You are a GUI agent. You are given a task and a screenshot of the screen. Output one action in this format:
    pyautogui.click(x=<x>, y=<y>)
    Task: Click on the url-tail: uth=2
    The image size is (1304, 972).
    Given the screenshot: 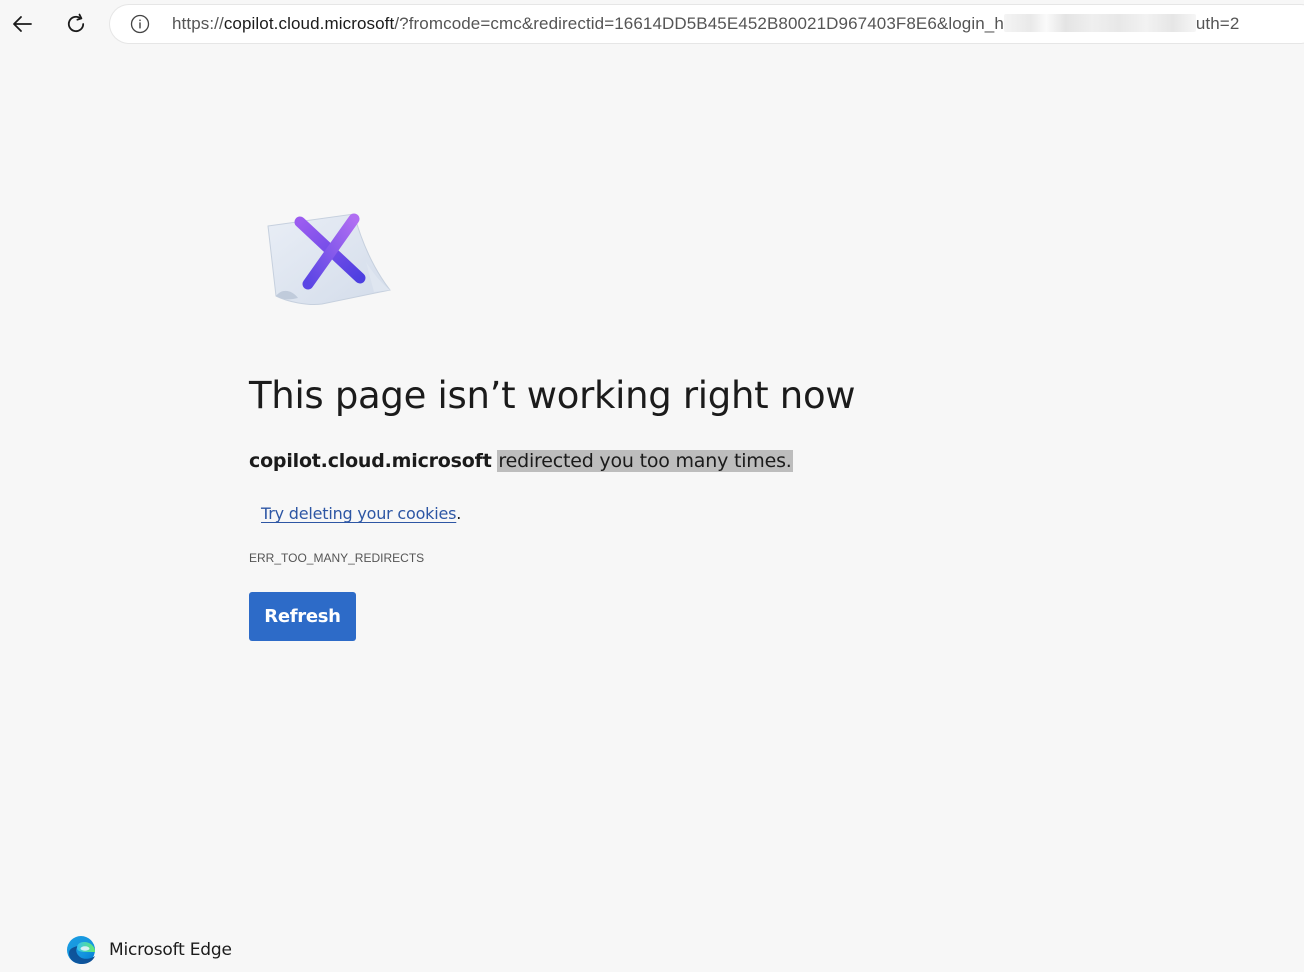 What is the action you would take?
    pyautogui.click(x=1217, y=23)
    